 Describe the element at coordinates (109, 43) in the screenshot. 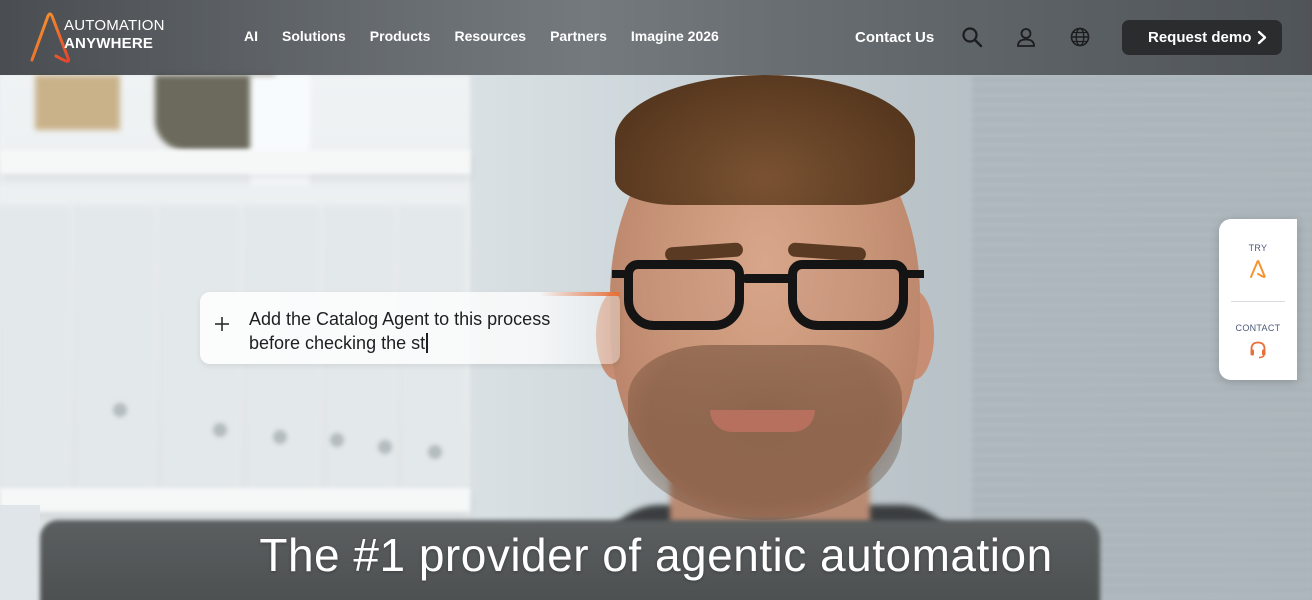

I see `logo-line-2: ANYWHERE` at that location.